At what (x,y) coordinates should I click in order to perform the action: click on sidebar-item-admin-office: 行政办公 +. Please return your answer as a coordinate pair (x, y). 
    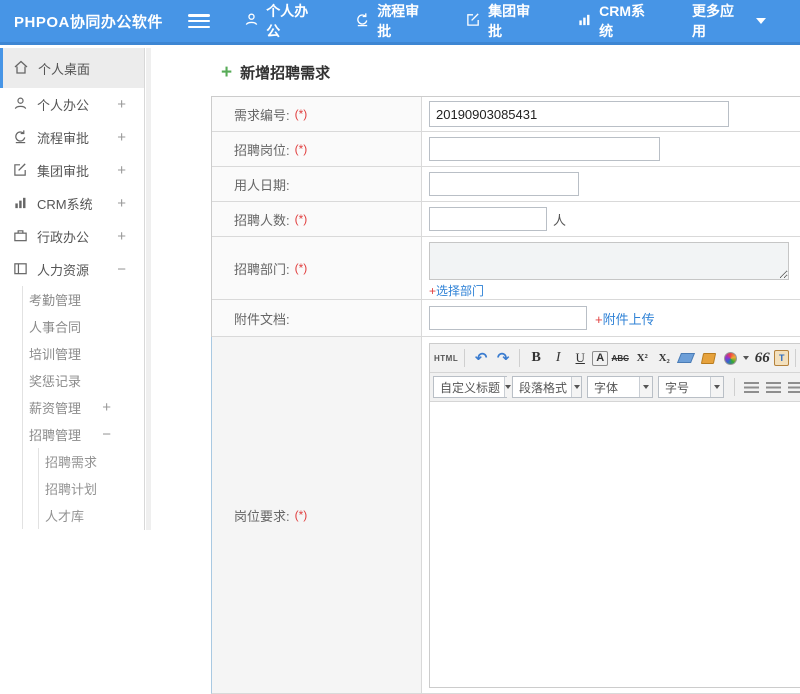
    Looking at the image, I should click on (72, 236).